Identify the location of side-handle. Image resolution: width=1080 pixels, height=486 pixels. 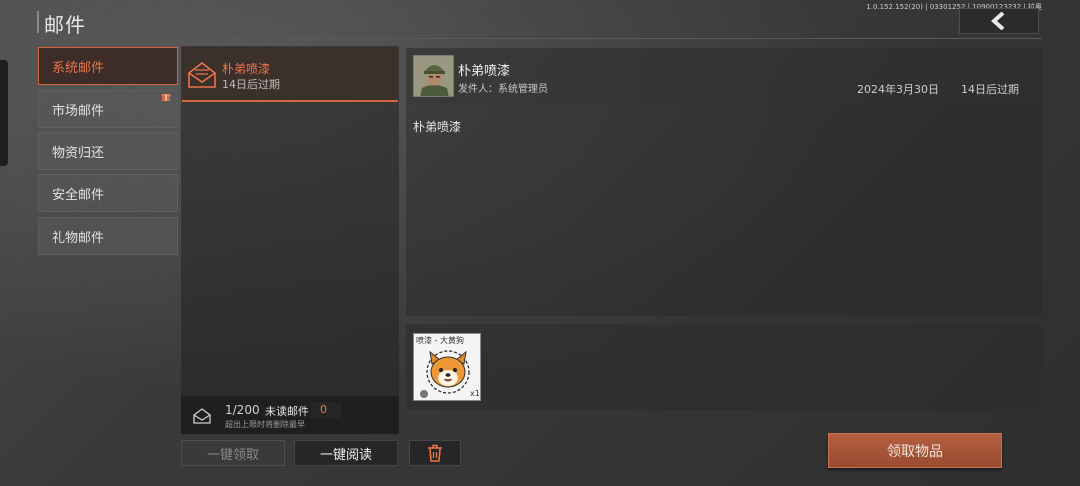
(4, 113).